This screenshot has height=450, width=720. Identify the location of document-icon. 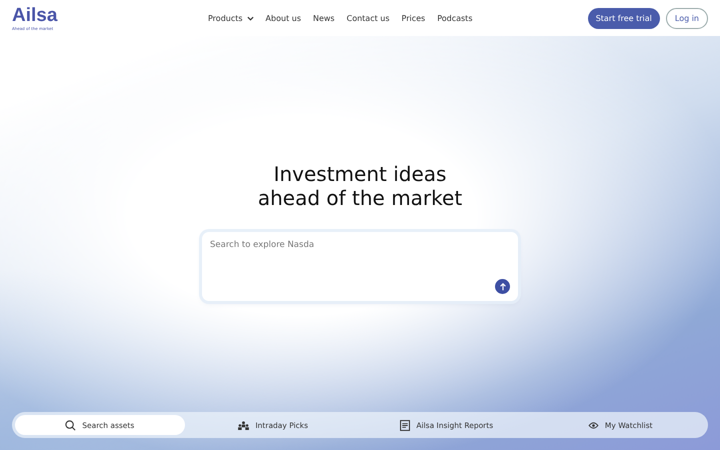
(405, 425).